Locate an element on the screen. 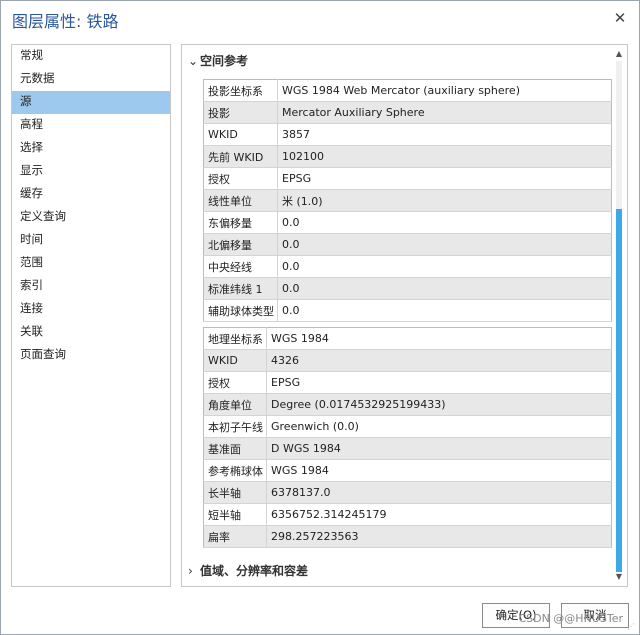 Image resolution: width=640 pixels, height=635 pixels. nav-item: 高程 is located at coordinates (91, 125).